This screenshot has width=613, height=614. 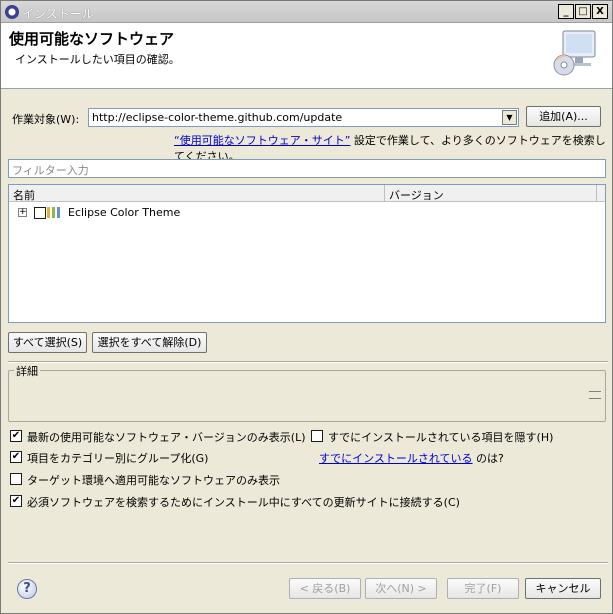 I want to click on minimize-button: _, so click(x=566, y=11).